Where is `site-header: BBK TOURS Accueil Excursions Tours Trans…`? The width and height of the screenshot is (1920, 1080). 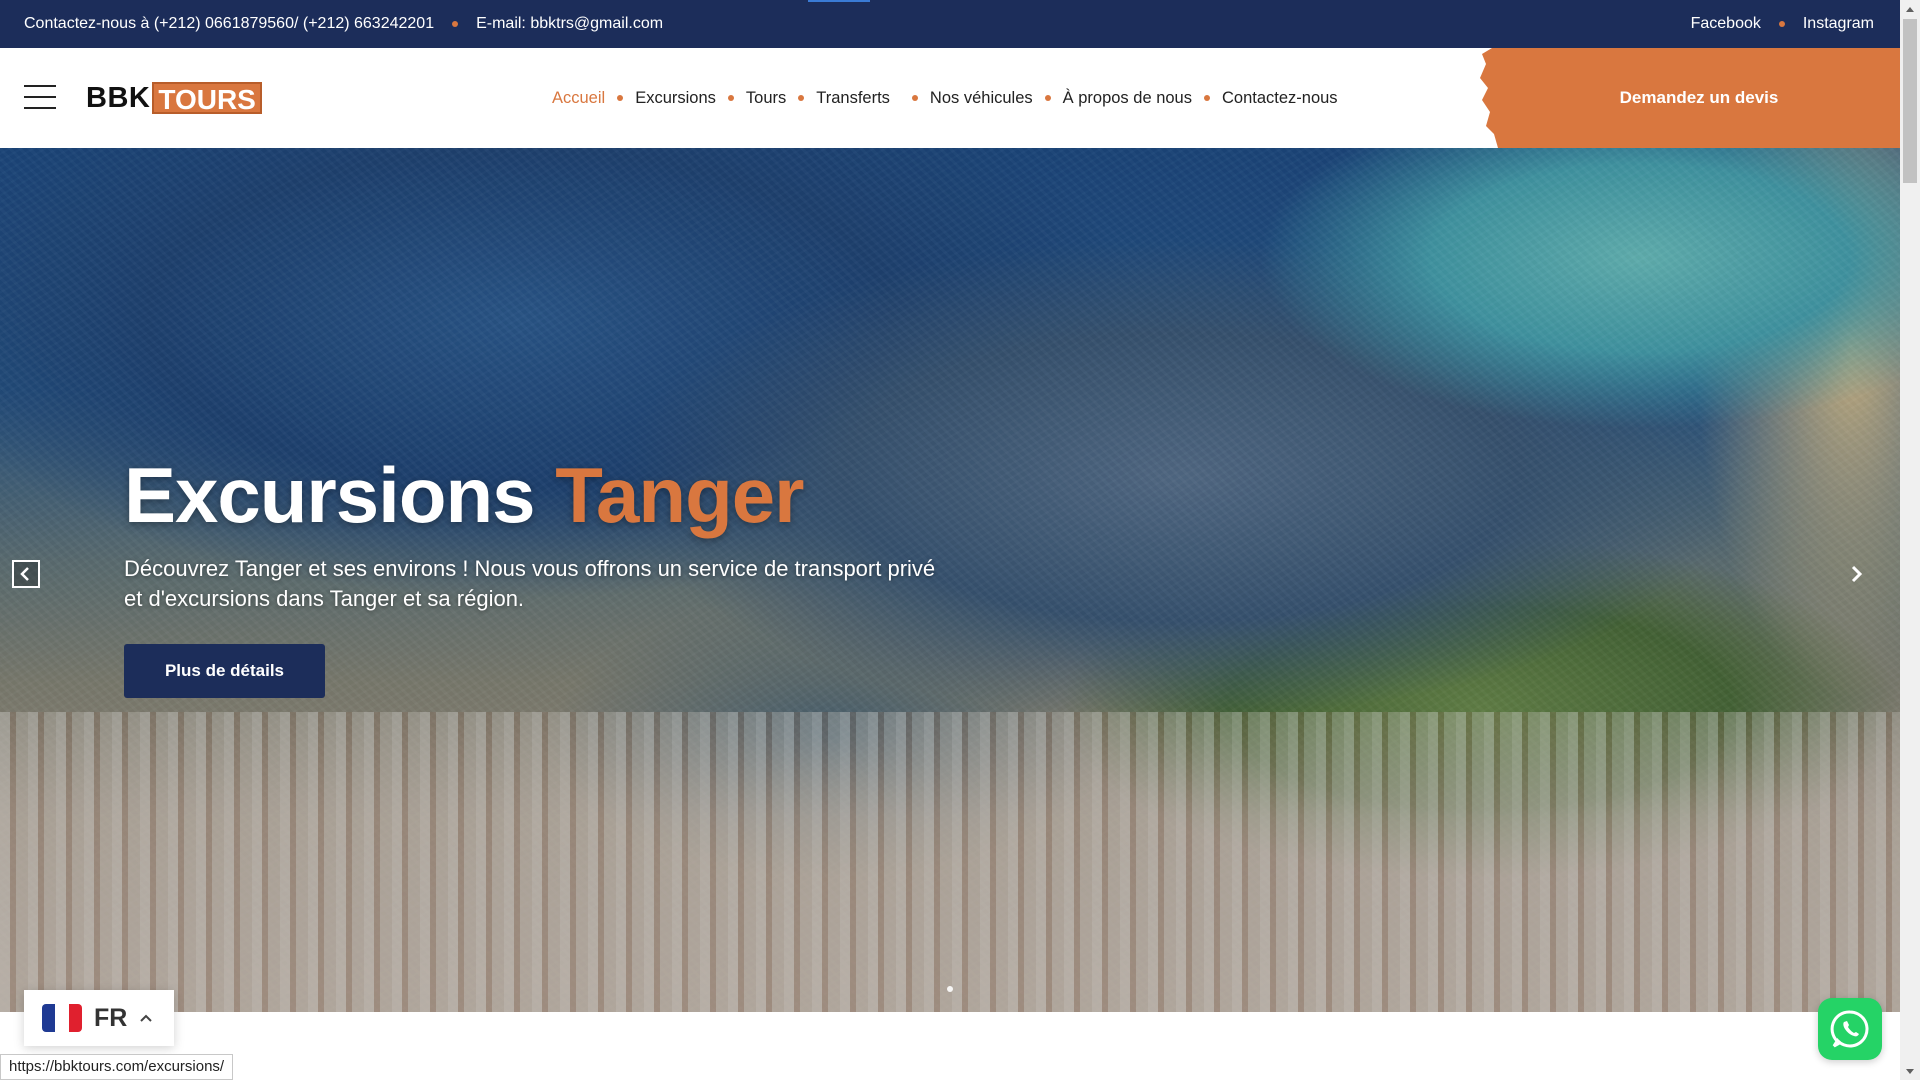
site-header: BBK TOURS Accueil Excursions Tours Trans… is located at coordinates (950, 98).